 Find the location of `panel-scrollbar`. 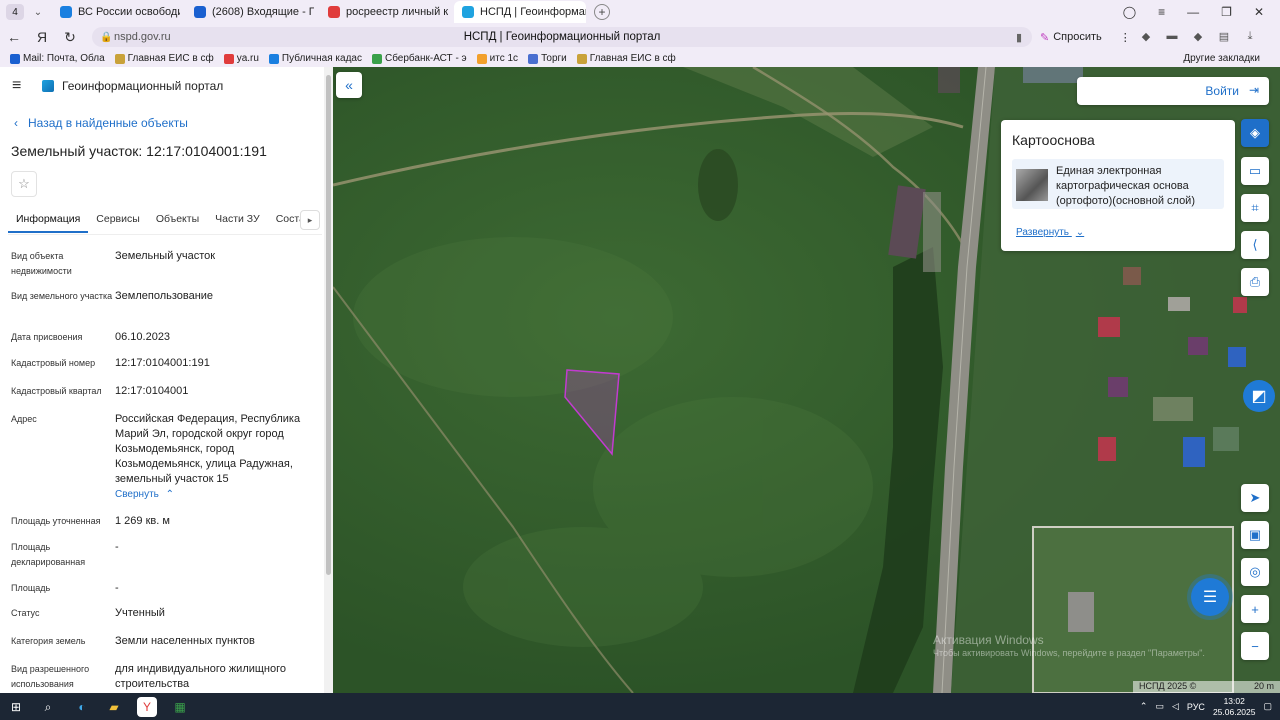

panel-scrollbar is located at coordinates (328, 380).